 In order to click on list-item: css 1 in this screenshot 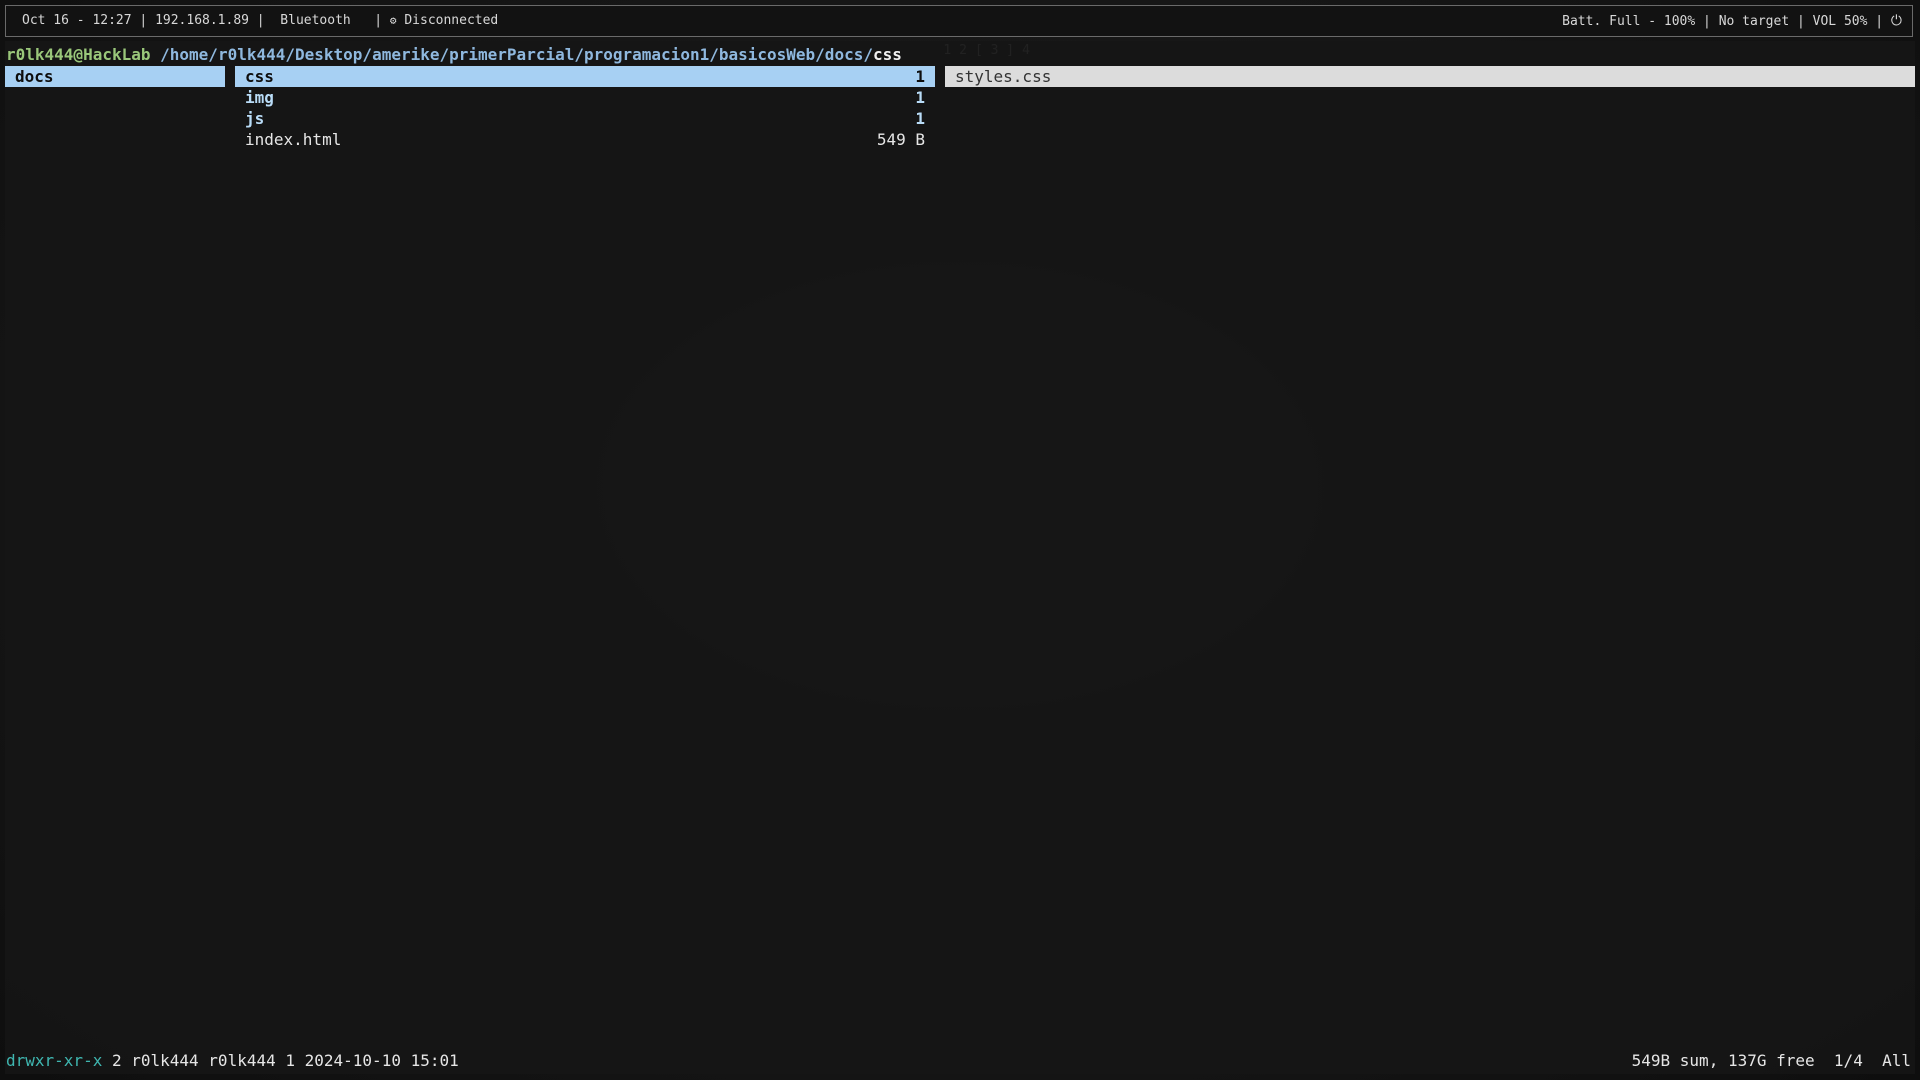, I will do `click(585, 76)`.